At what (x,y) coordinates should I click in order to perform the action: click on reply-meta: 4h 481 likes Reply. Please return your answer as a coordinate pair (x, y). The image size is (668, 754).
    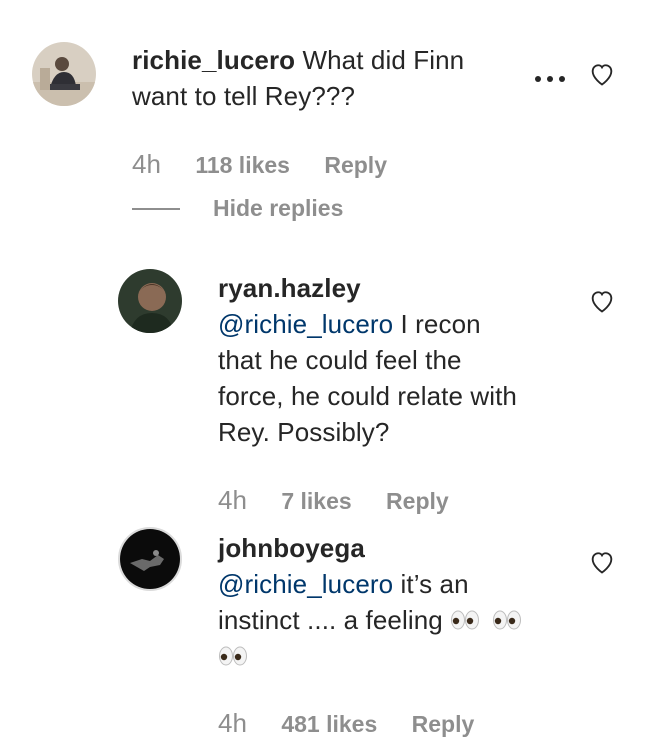
    Looking at the image, I should click on (346, 723).